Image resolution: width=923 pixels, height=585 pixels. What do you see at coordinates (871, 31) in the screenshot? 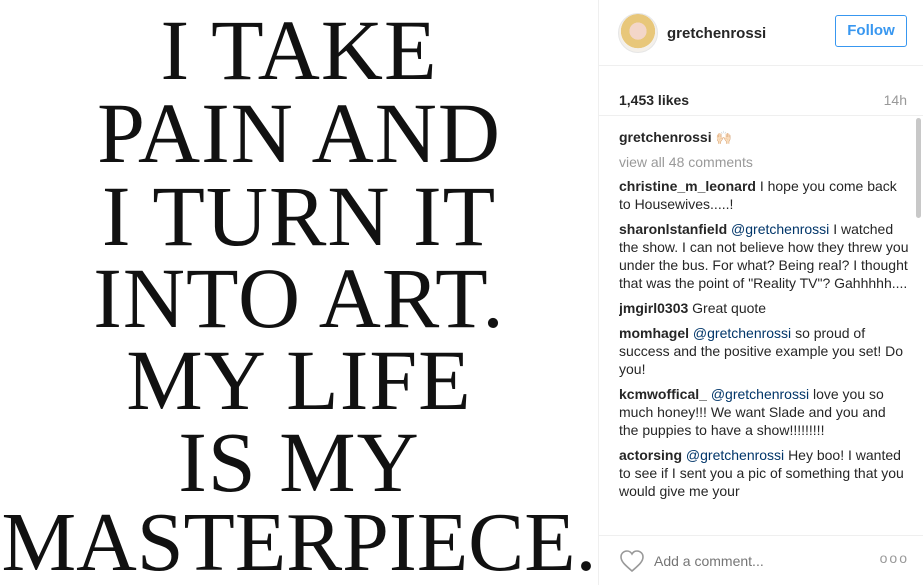
I see `follow-button: Follow` at bounding box center [871, 31].